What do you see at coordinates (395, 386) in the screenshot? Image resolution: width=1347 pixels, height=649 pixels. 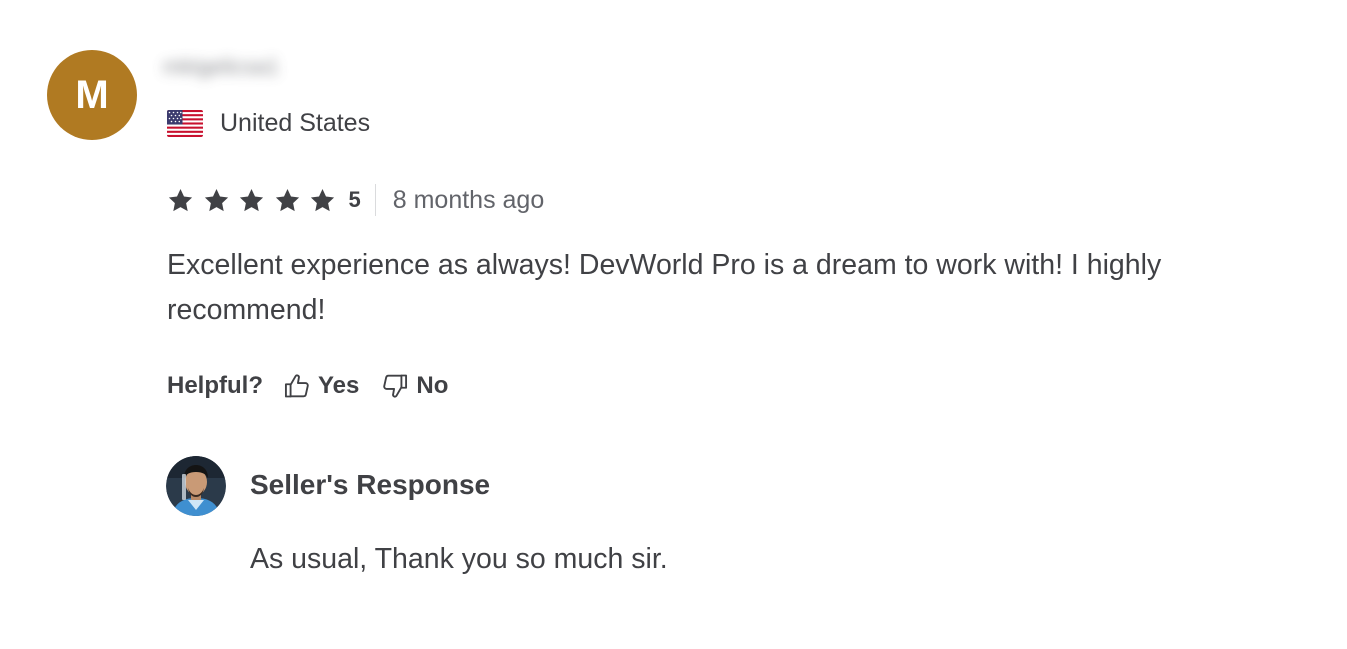 I see `thumbs-down-icon` at bounding box center [395, 386].